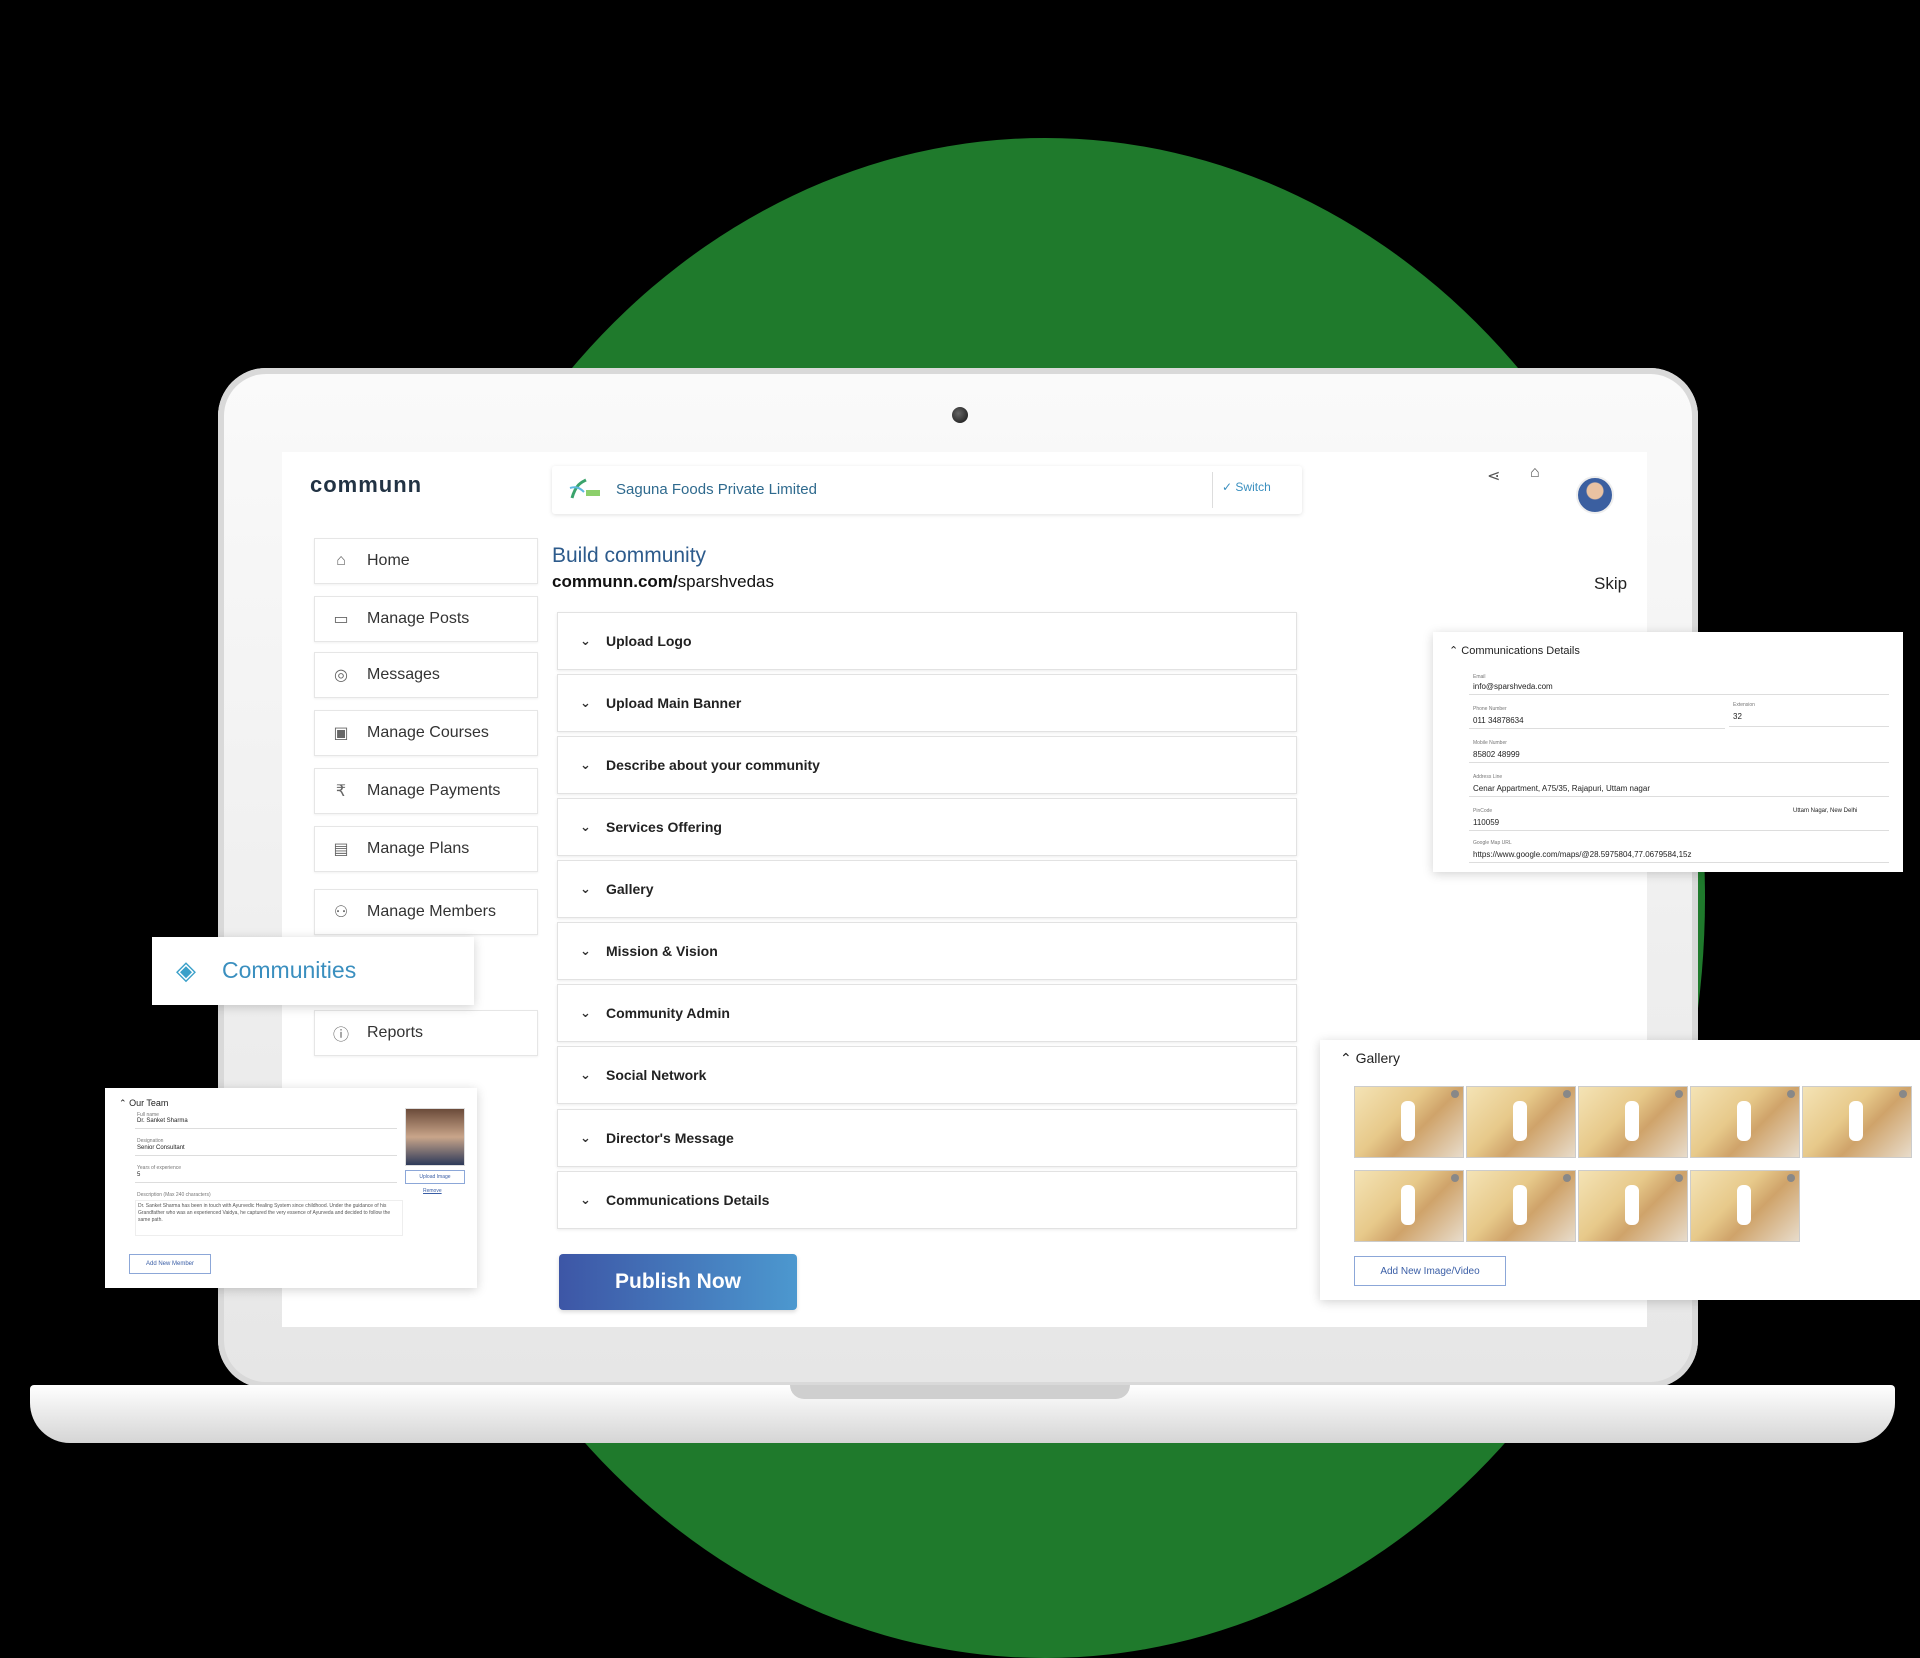  What do you see at coordinates (1253, 487) in the screenshot?
I see `switch-label: Switch` at bounding box center [1253, 487].